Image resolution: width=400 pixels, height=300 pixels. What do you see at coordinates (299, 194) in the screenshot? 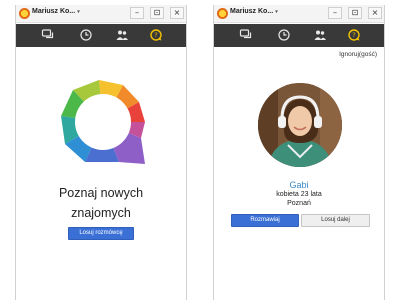
I see `profile-age: kobieta 23 lata` at bounding box center [299, 194].